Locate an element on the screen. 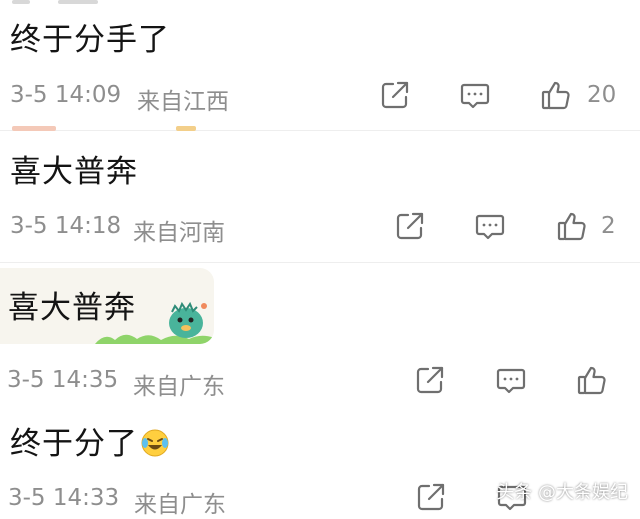 Image resolution: width=640 pixels, height=519 pixels. laughing-crying-emoji is located at coordinates (155, 443).